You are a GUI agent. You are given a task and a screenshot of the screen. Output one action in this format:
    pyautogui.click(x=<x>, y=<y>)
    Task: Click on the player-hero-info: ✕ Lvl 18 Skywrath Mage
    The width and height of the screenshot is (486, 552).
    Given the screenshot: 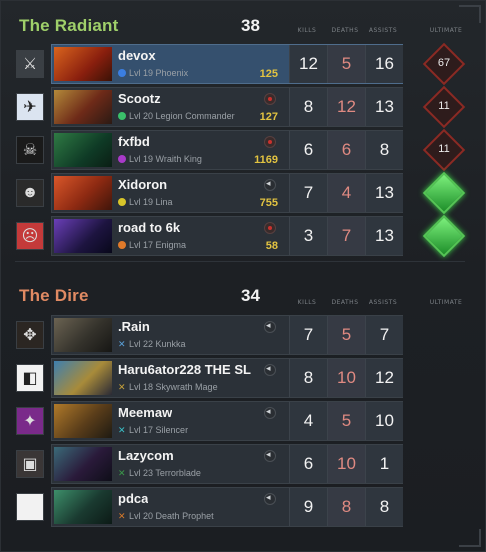 What is the action you would take?
    pyautogui.click(x=168, y=387)
    